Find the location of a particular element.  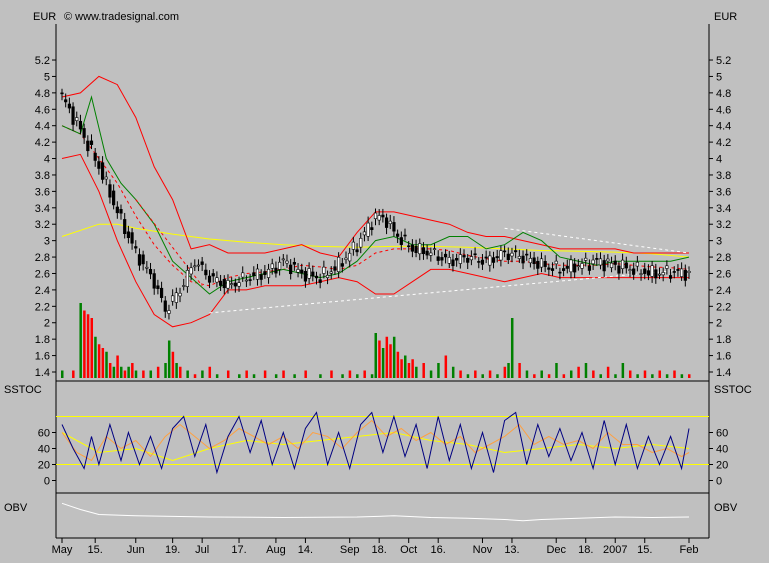

price-tick-label-right: 3.8 is located at coordinates (723, 176).